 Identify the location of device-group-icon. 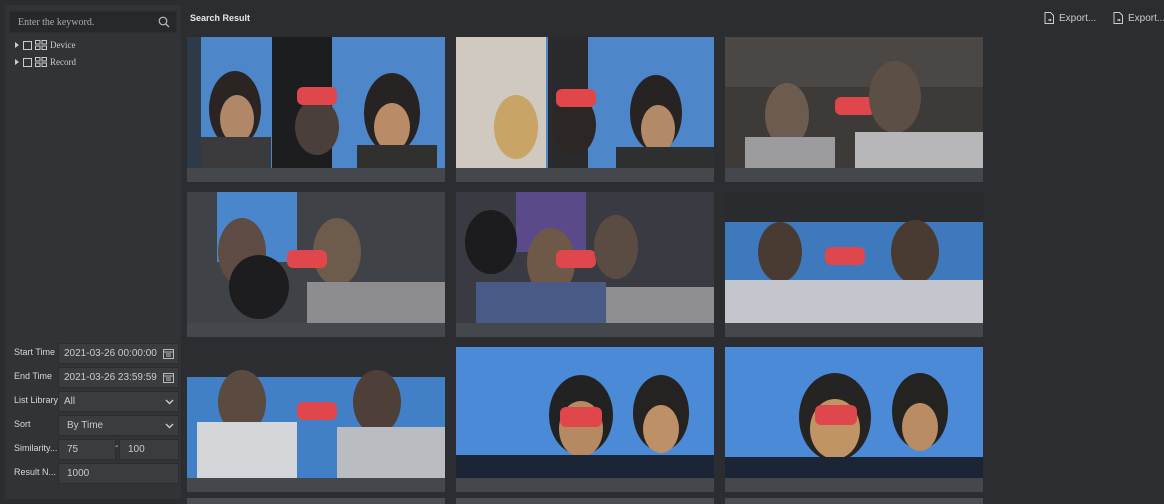
(41, 45).